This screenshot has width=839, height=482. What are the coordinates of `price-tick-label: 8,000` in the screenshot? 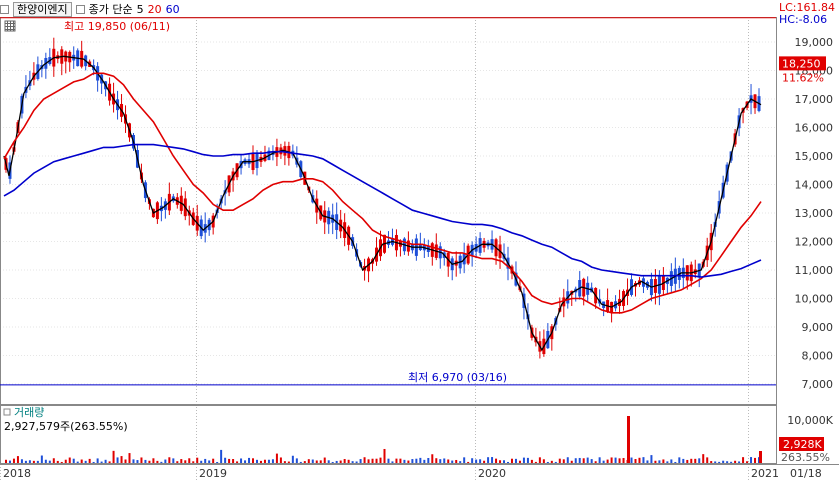 It's located at (818, 356).